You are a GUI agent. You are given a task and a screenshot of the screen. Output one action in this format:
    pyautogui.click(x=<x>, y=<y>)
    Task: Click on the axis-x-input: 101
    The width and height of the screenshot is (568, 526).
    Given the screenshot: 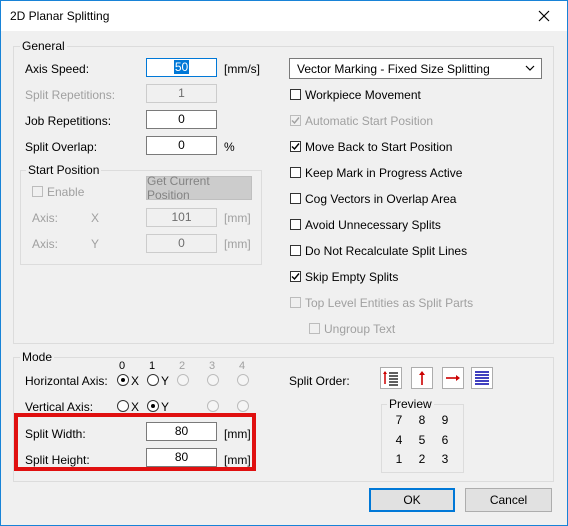 What is the action you would take?
    pyautogui.click(x=181, y=217)
    